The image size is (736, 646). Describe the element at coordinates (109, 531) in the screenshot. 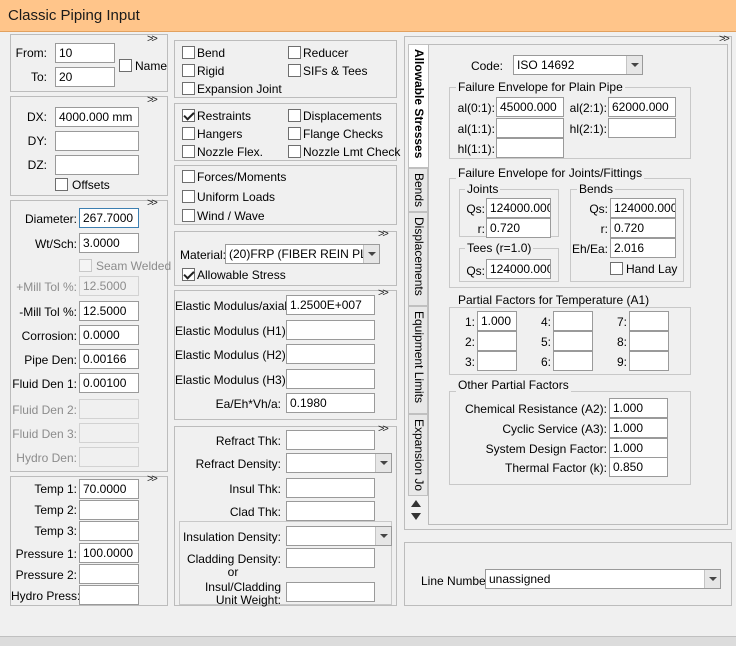

I see `temp-3-input` at that location.